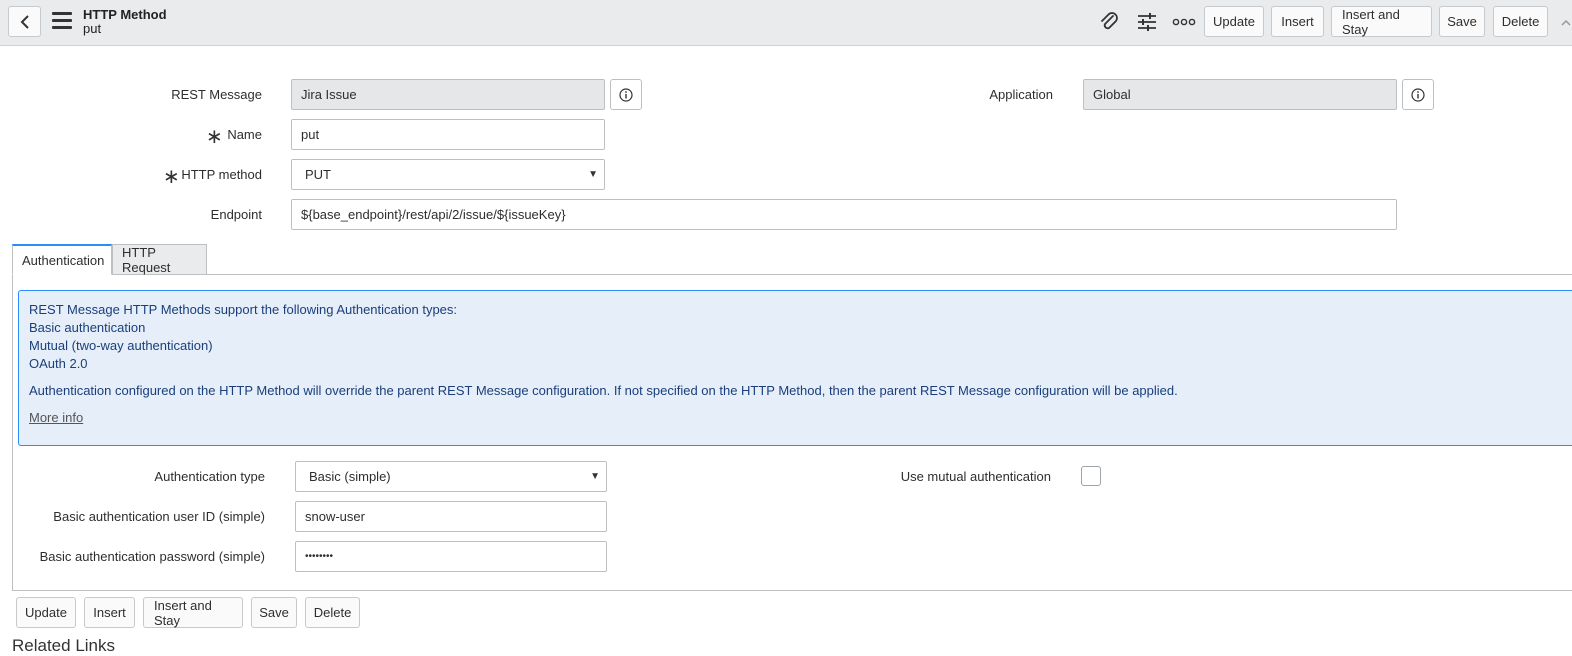  What do you see at coordinates (1147, 22) in the screenshot?
I see `sliders-icon` at bounding box center [1147, 22].